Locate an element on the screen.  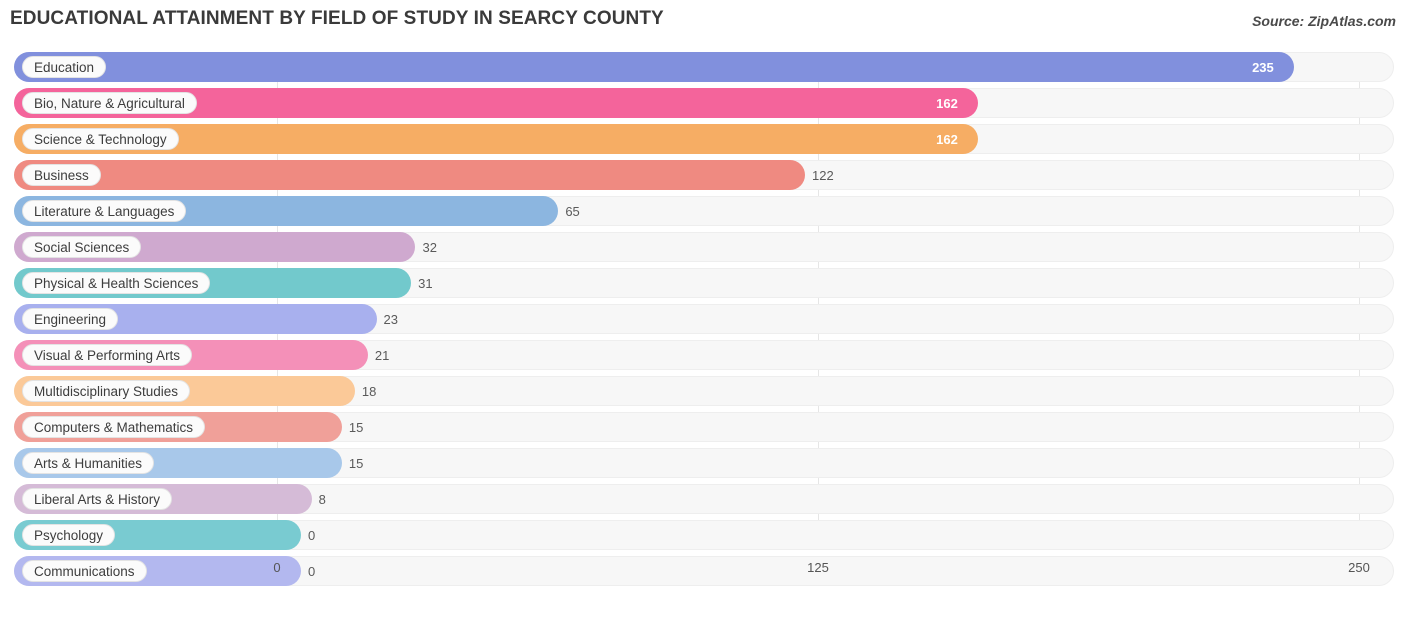
category-label: Bio, Nature & Agricultural is located at coordinates (109, 103).